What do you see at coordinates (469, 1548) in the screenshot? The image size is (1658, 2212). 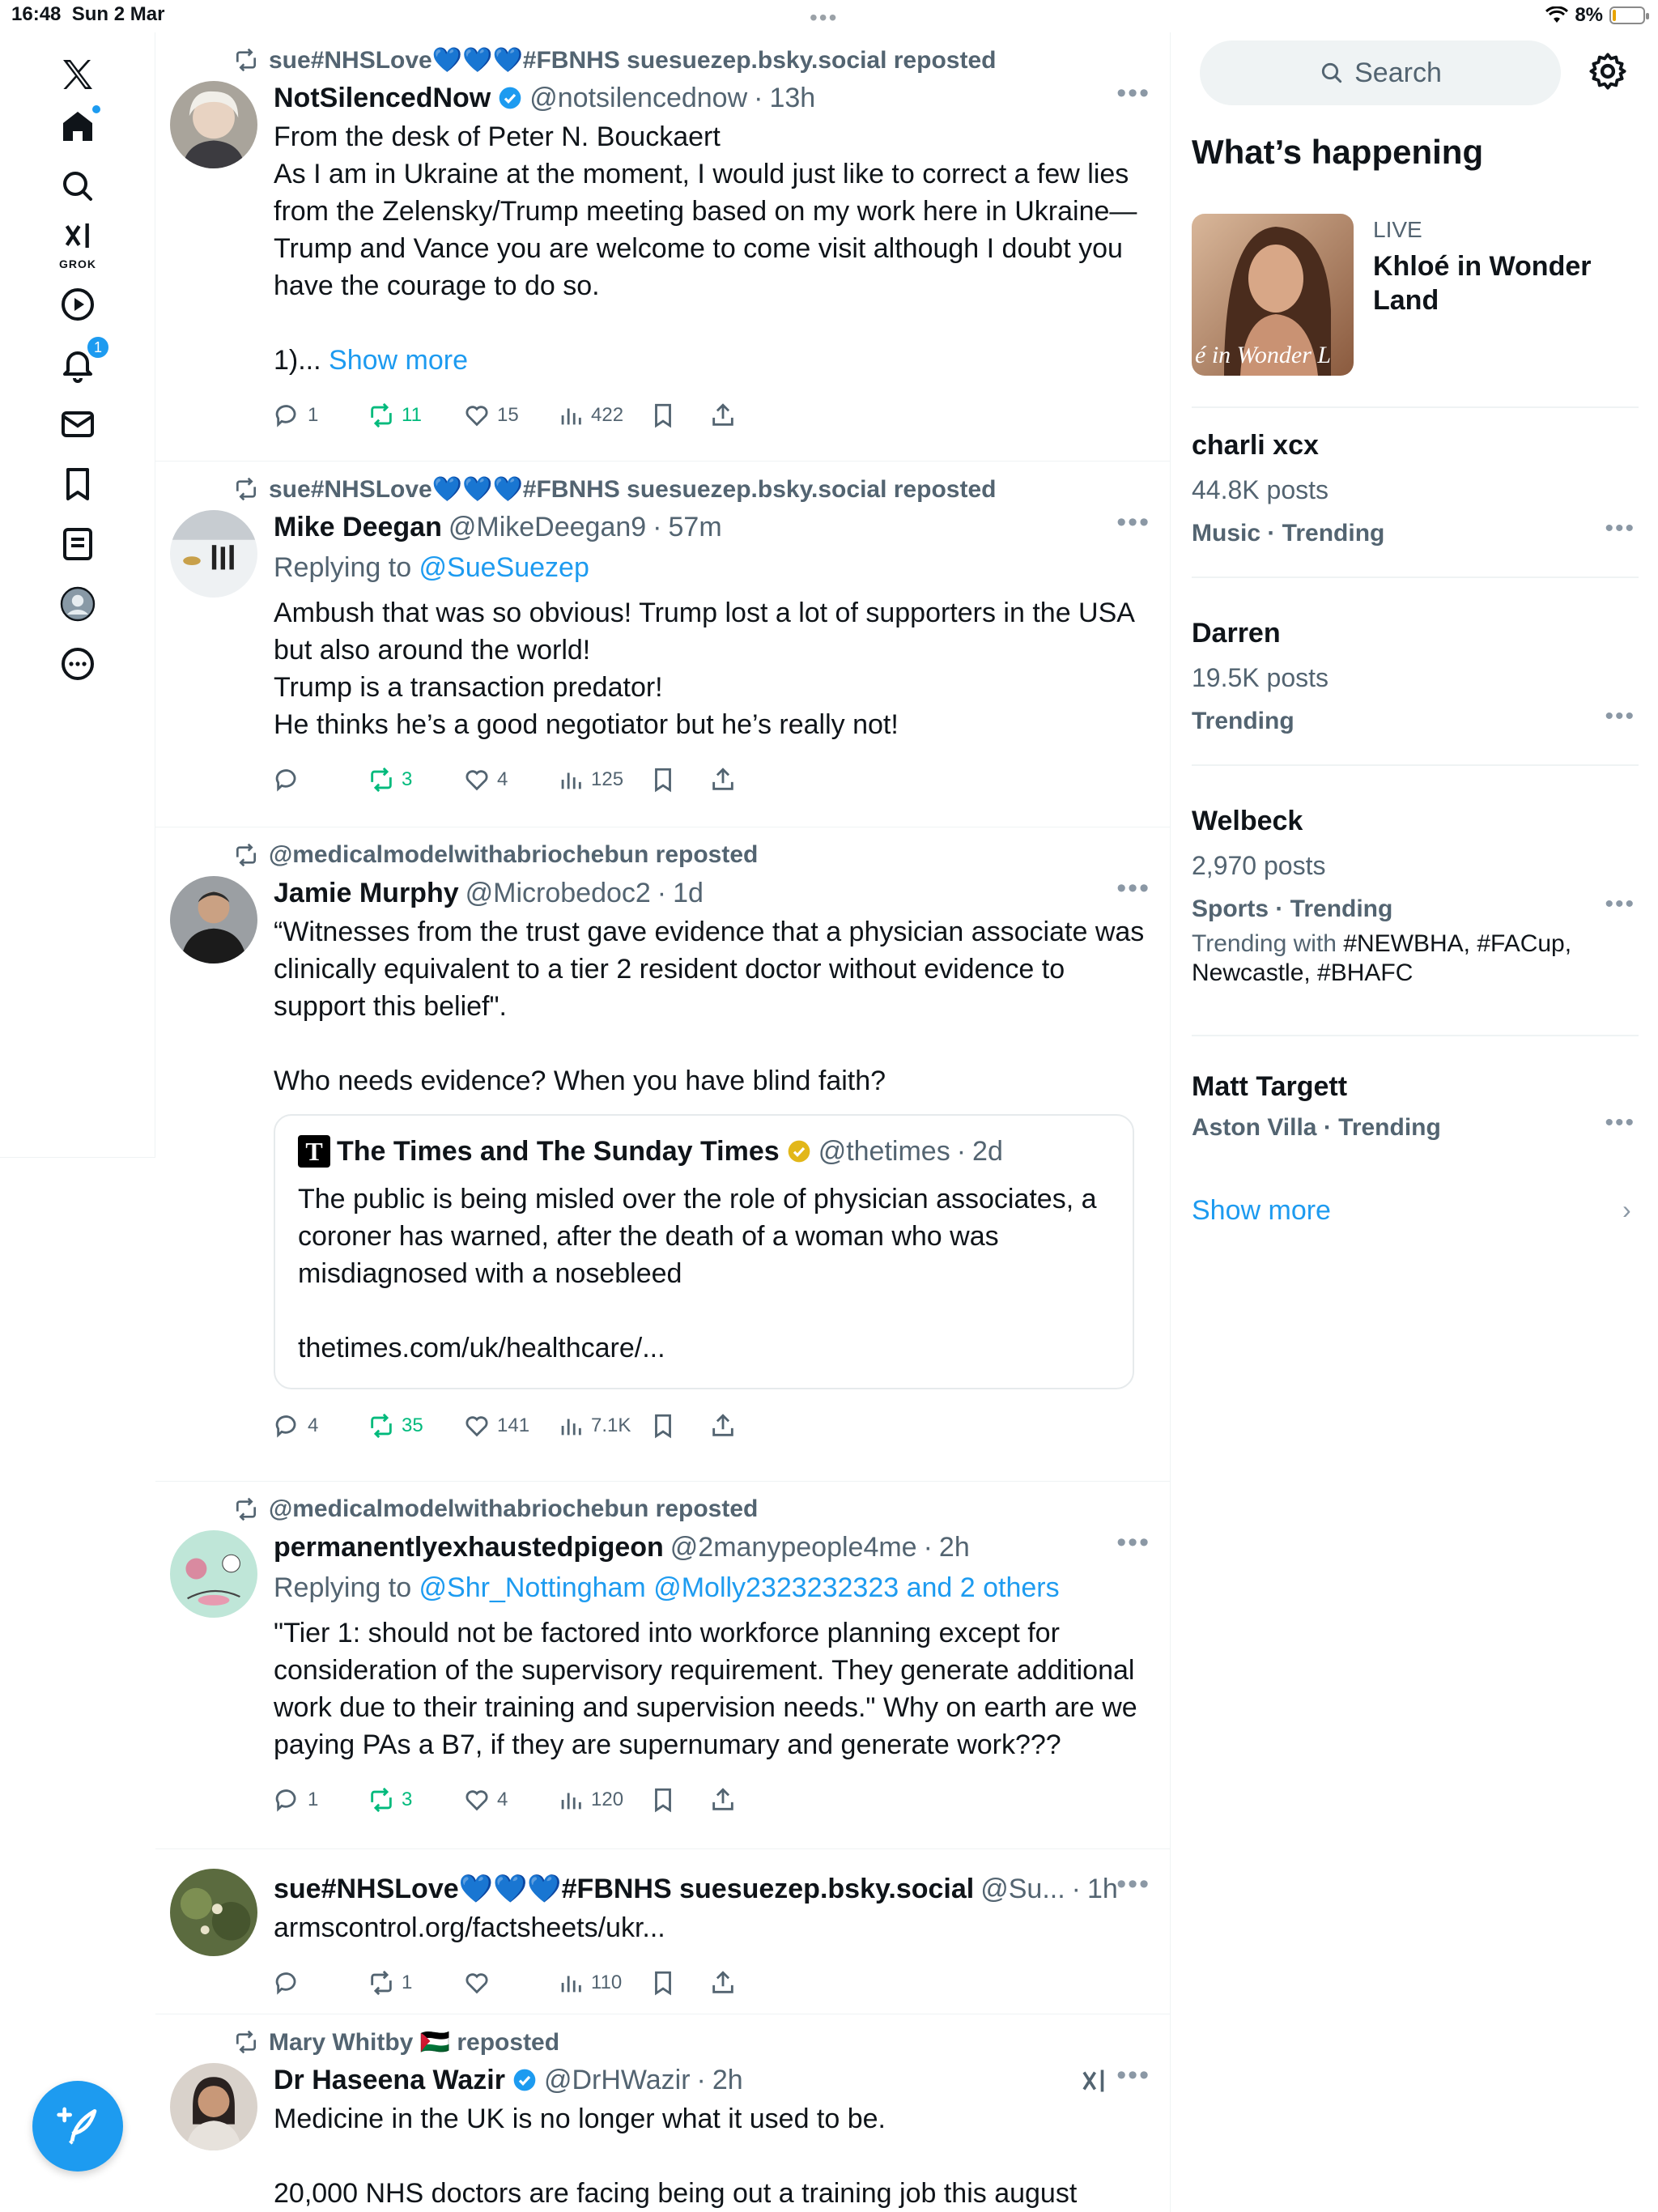 I see `author-name: permanentlyexhaustedpigeon` at bounding box center [469, 1548].